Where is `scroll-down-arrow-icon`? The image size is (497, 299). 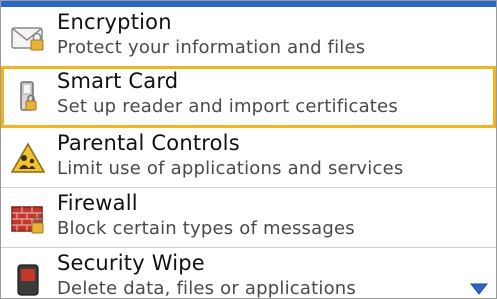 scroll-down-arrow-icon is located at coordinates (479, 287).